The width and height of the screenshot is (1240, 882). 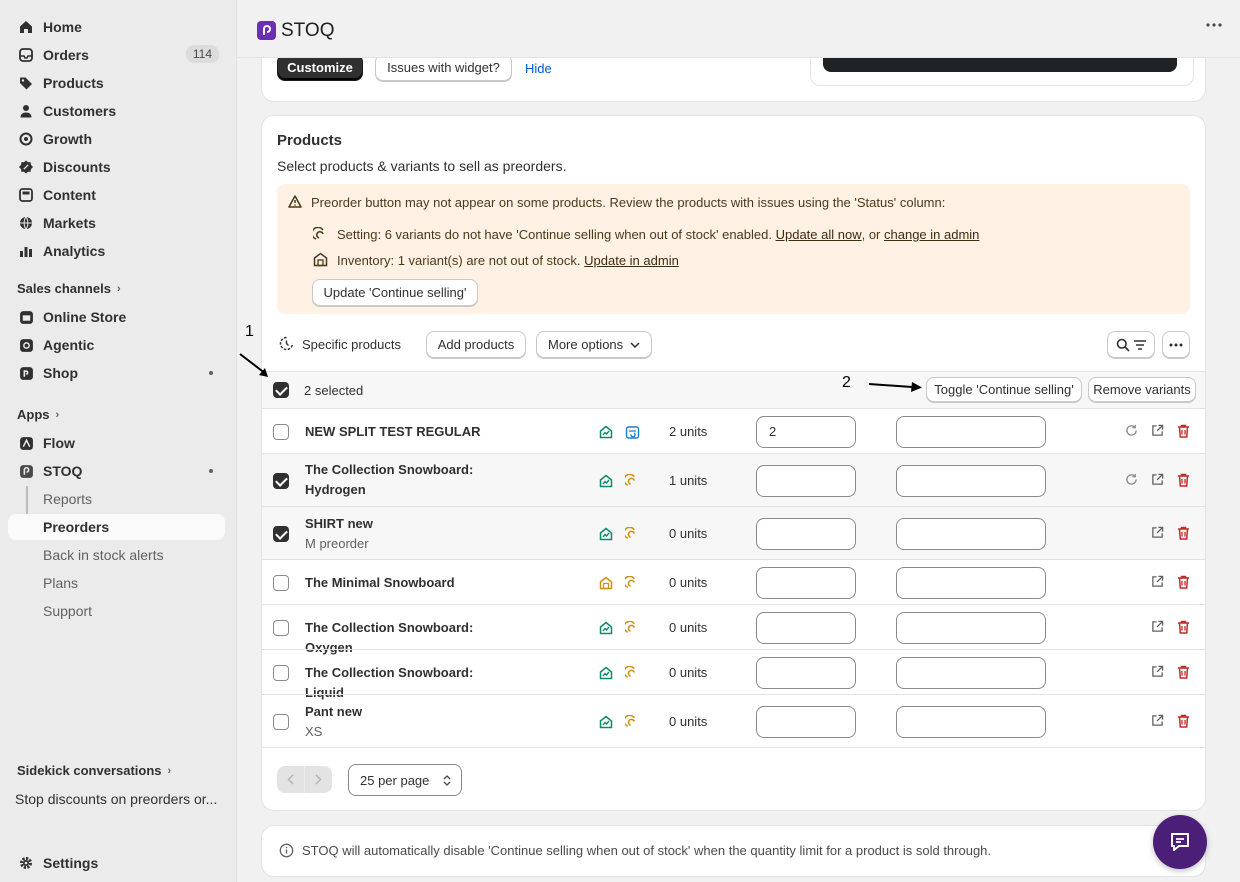 I want to click on sidekick-heading: Sidekick conversations ›, so click(x=94, y=770).